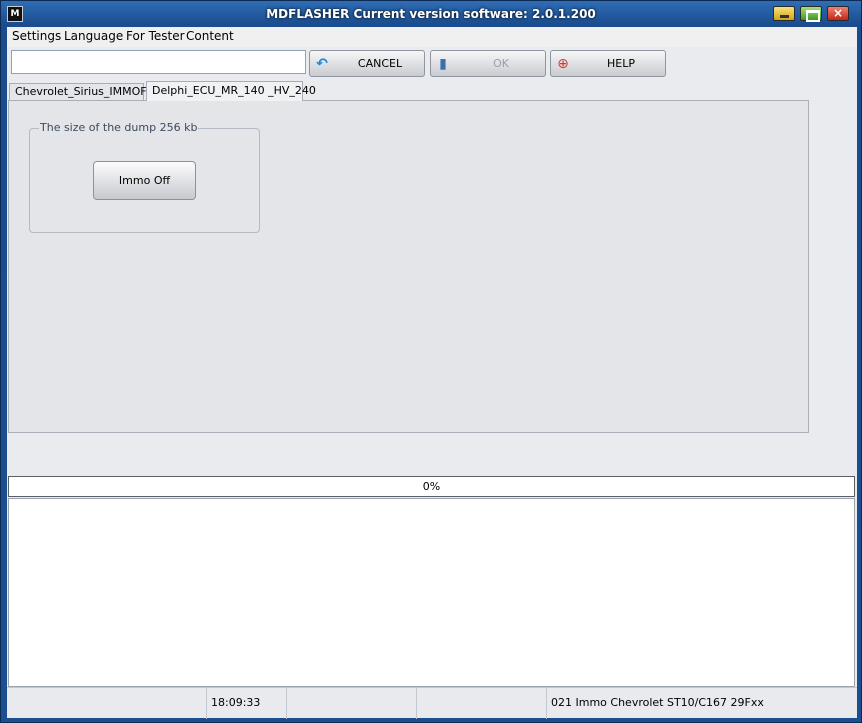 This screenshot has height=723, width=862. I want to click on ok-label: OK, so click(501, 63).